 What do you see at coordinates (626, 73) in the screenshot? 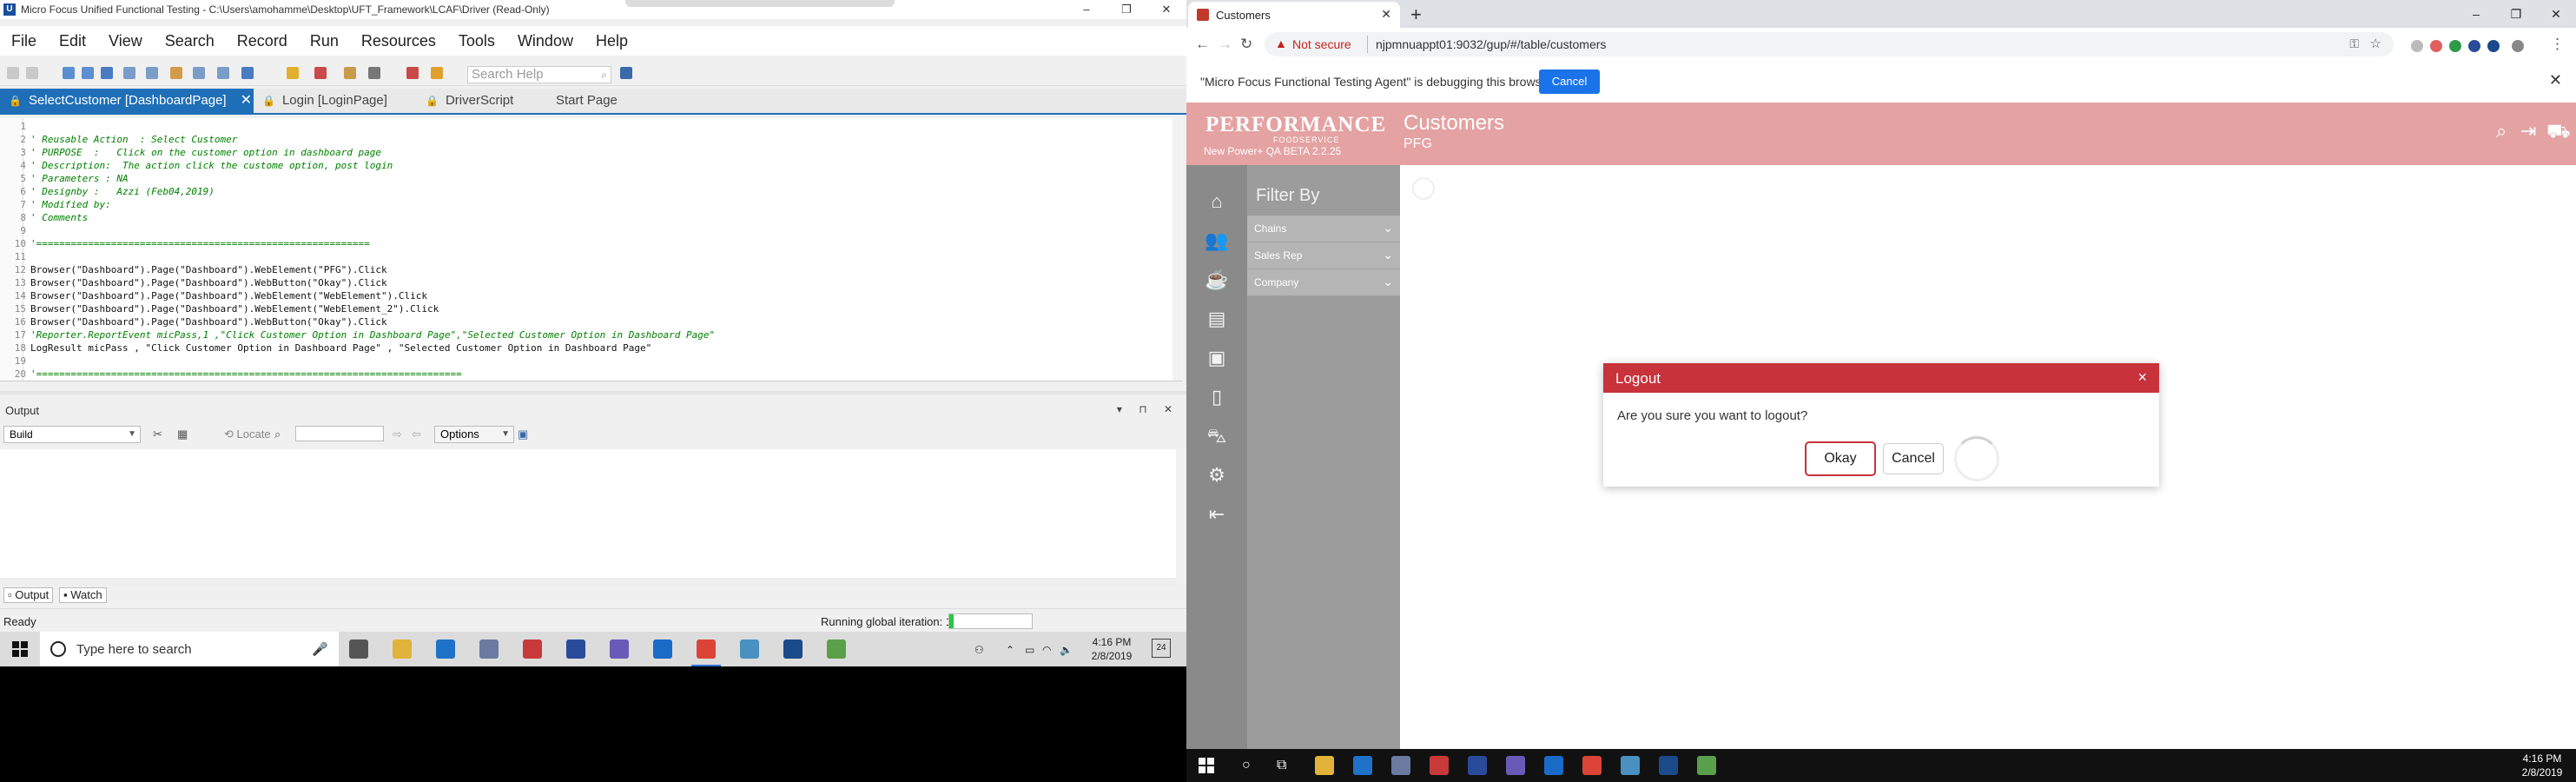
I see `help-icon` at bounding box center [626, 73].